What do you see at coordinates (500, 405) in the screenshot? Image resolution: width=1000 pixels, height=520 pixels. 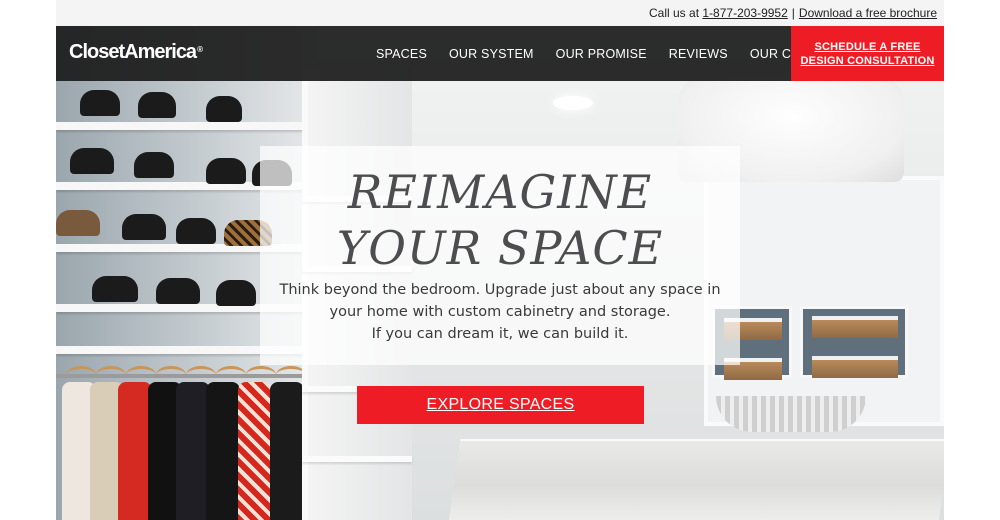 I see `explore-spaces-button: EXPLORE SPACES` at bounding box center [500, 405].